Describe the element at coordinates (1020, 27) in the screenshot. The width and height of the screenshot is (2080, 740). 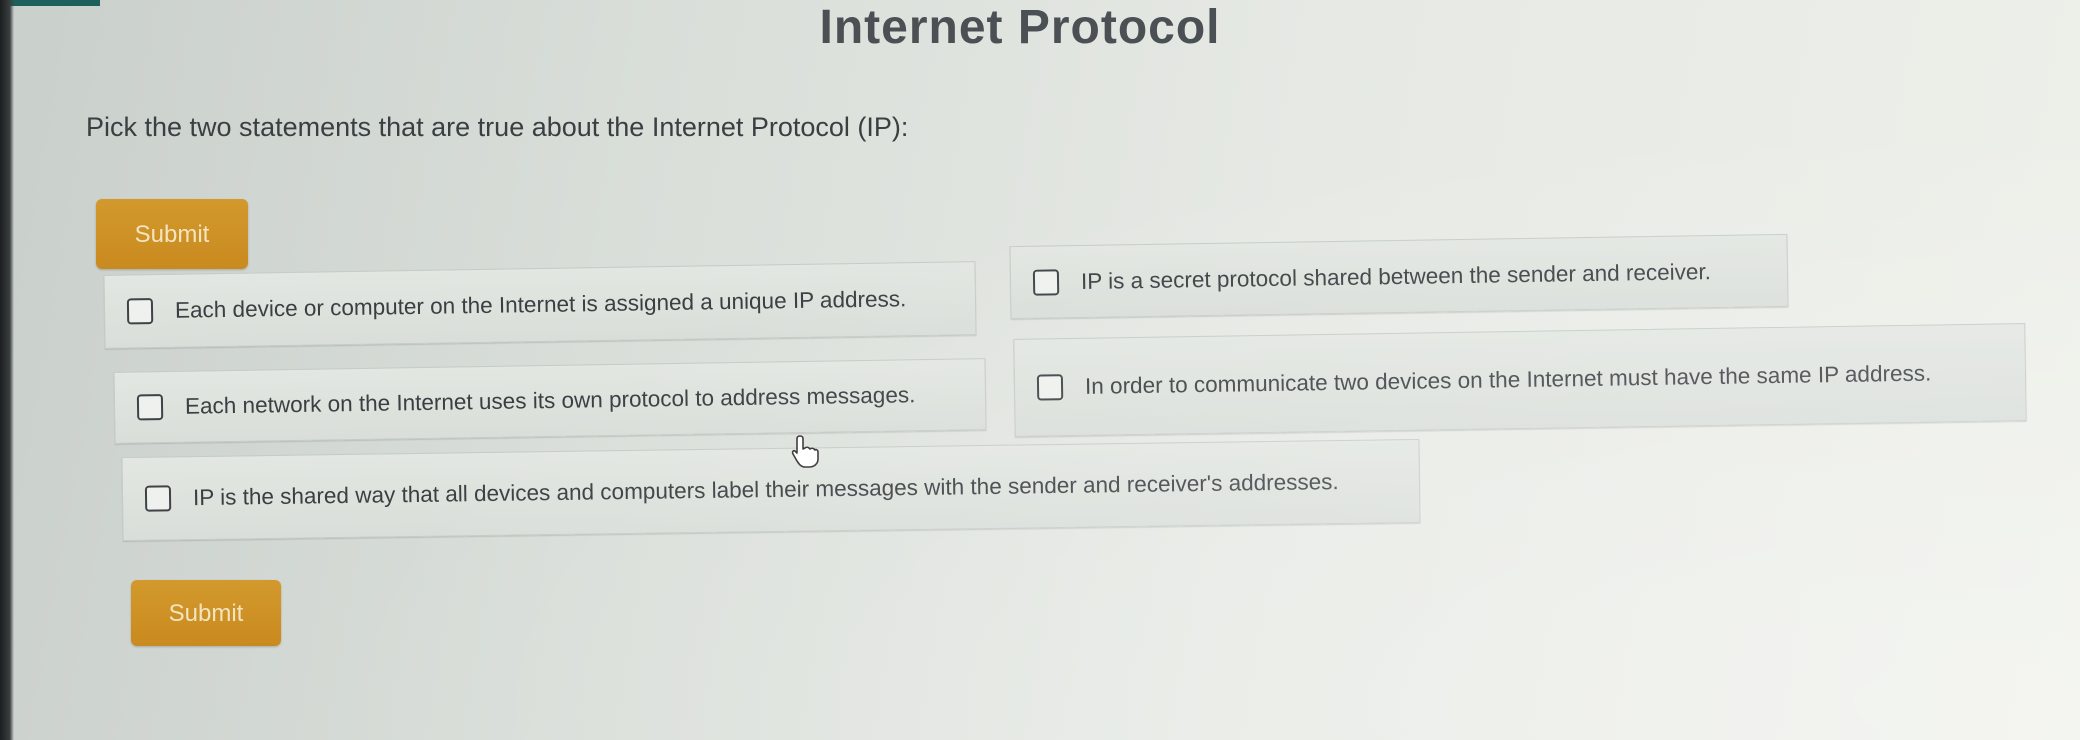
I see `page-title: Internet Protocol` at that location.